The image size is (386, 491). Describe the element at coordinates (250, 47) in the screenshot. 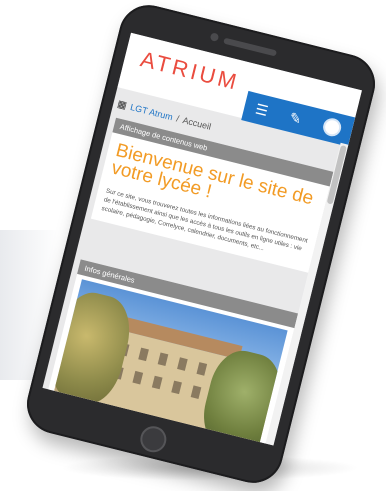

I see `speaker-grille` at that location.